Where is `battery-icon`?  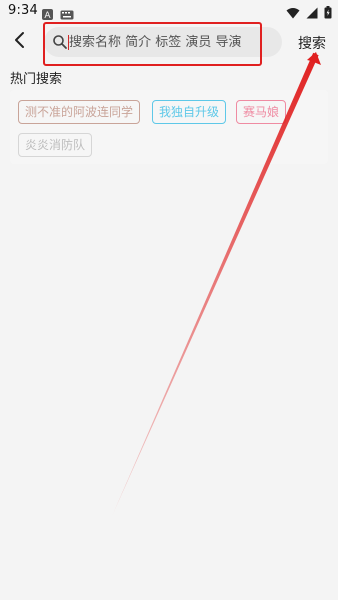 battery-icon is located at coordinates (328, 13).